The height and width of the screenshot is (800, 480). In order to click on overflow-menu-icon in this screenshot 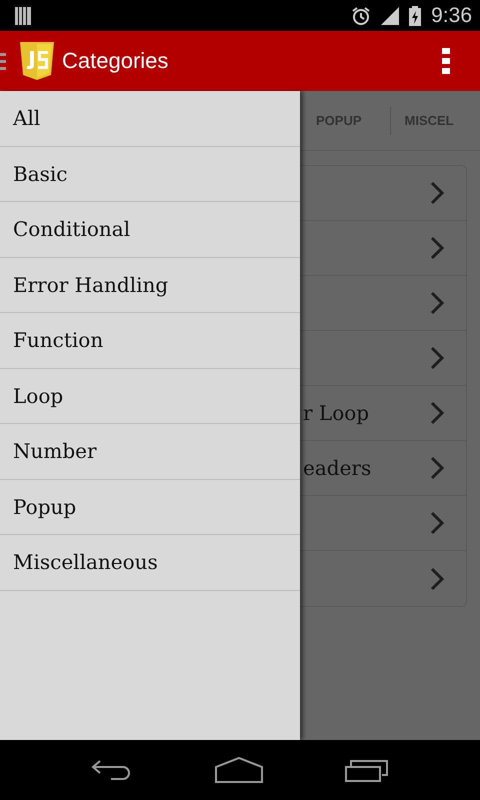, I will do `click(446, 61)`.